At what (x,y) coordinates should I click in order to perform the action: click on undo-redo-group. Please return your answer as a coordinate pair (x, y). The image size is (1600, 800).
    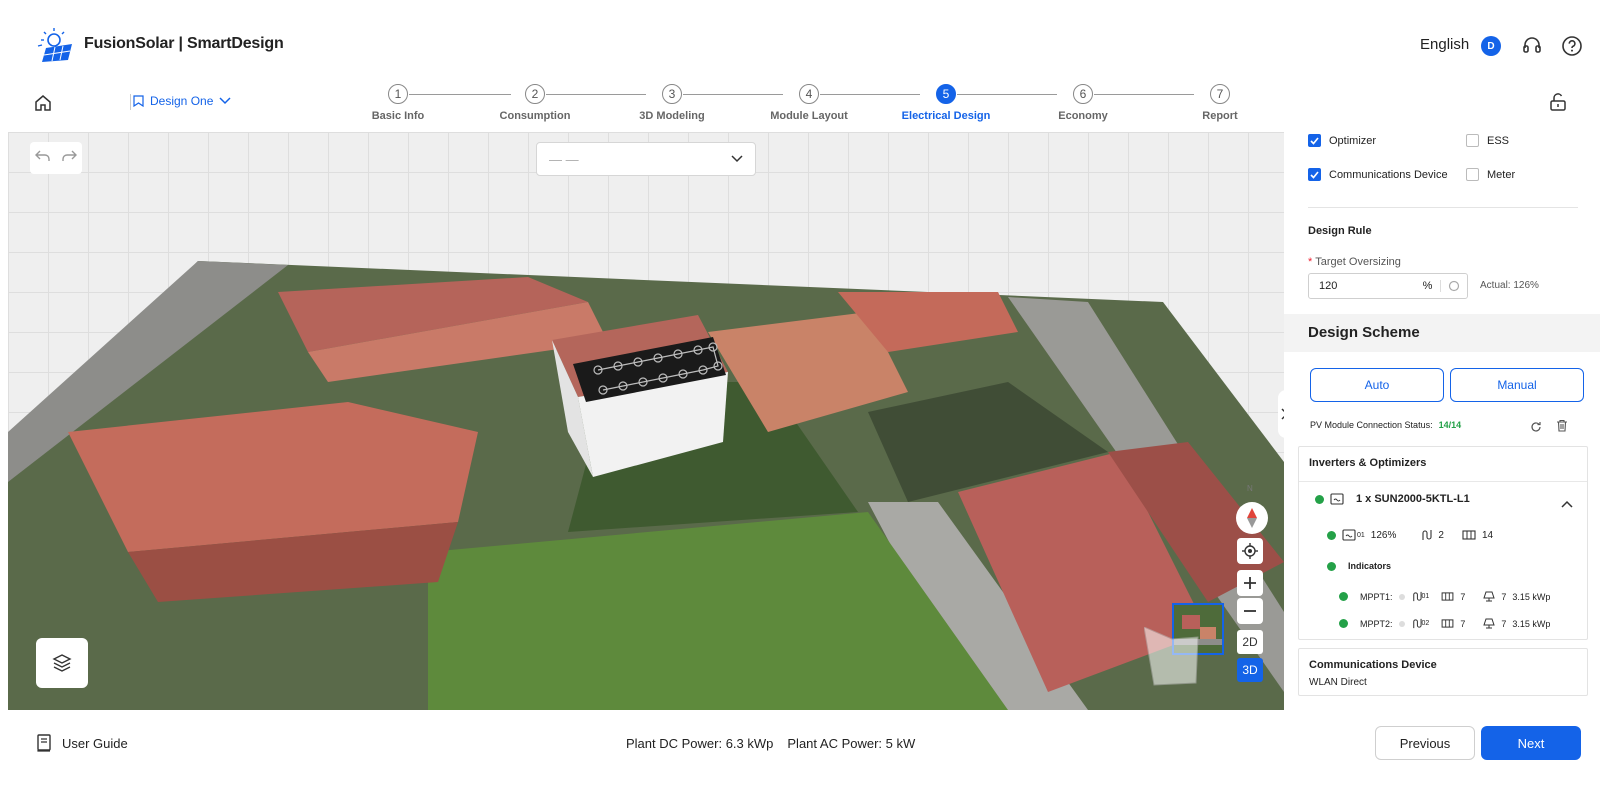
    Looking at the image, I should click on (56, 158).